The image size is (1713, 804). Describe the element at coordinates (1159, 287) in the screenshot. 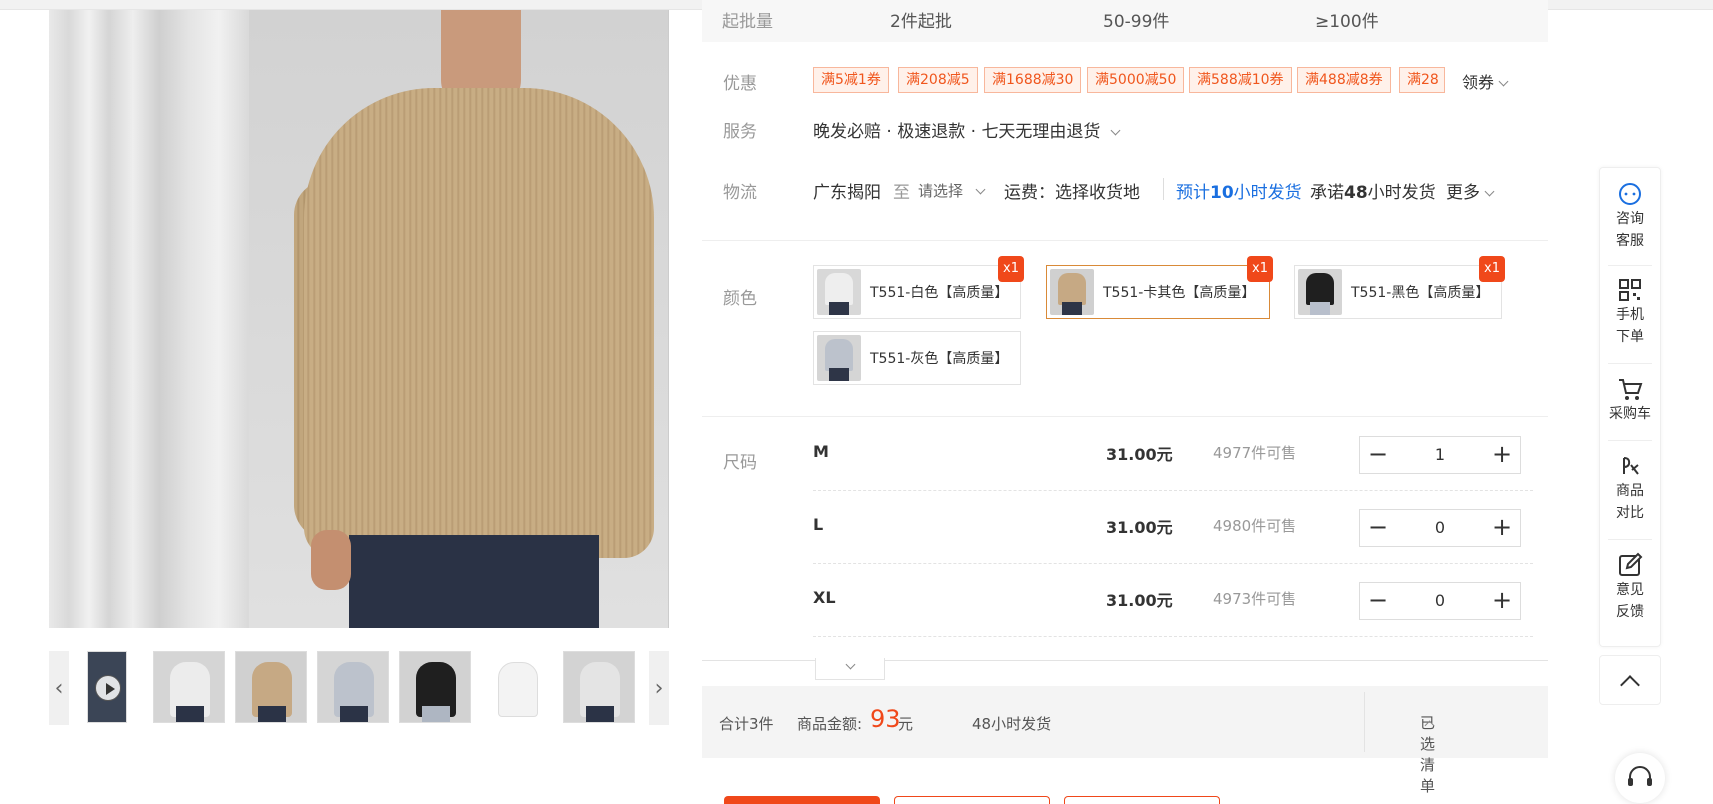

I see `color-option-khaki: T551-卡其色【高质量】 x1` at that location.